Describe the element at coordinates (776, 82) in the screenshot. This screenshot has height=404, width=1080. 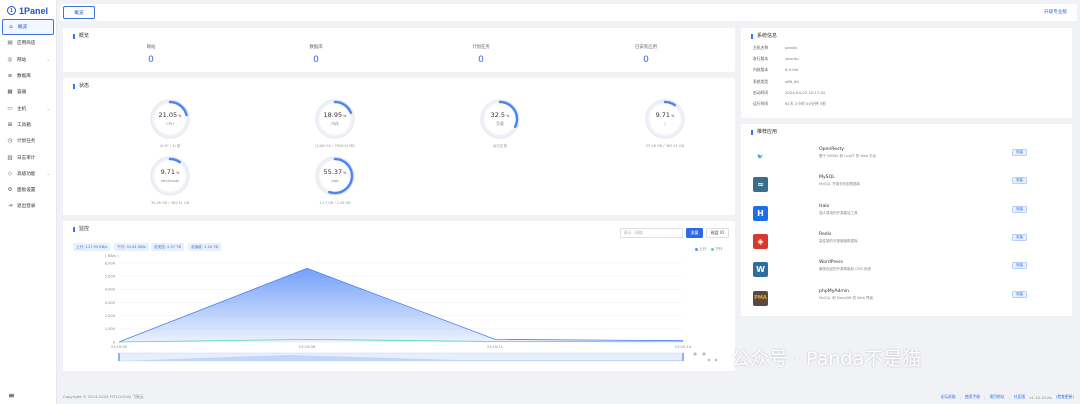
I see `sysinfo-row: 系统类型 x86_64` at that location.